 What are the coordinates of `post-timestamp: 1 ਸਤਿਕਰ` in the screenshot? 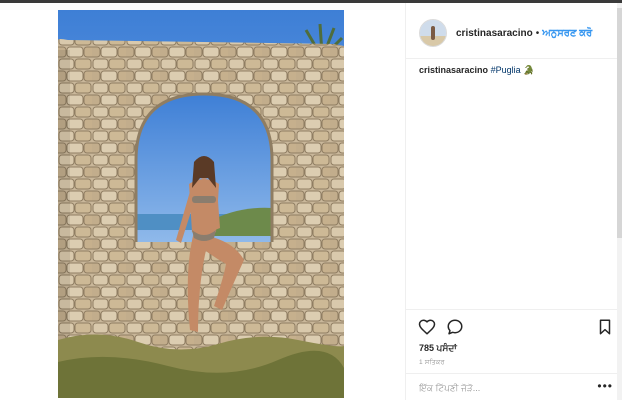 It's located at (432, 362).